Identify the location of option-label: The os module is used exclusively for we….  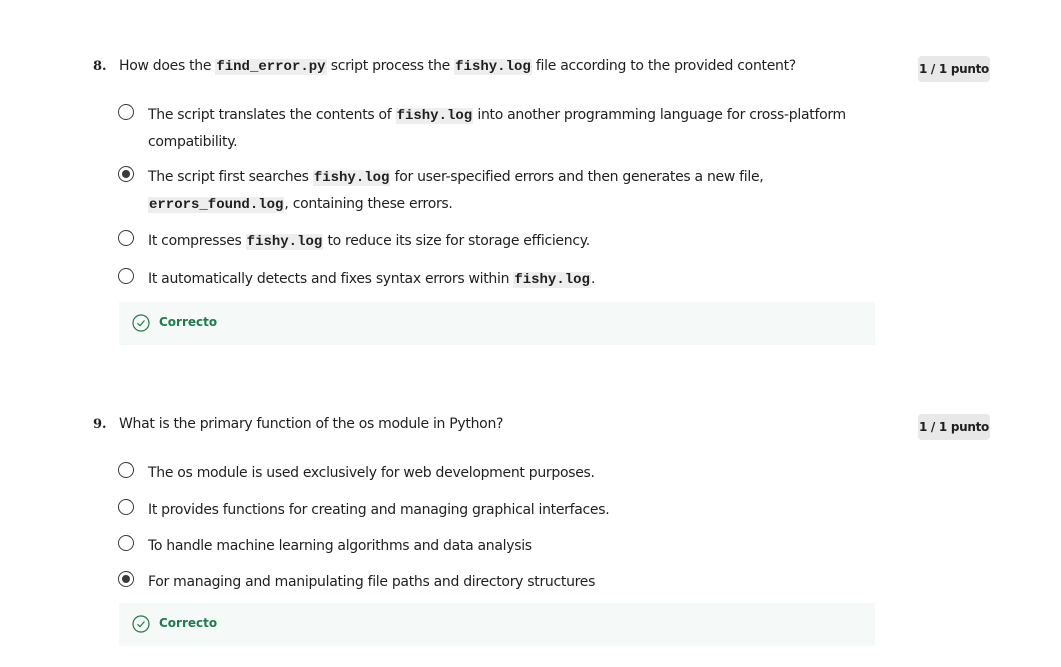
(508, 473).